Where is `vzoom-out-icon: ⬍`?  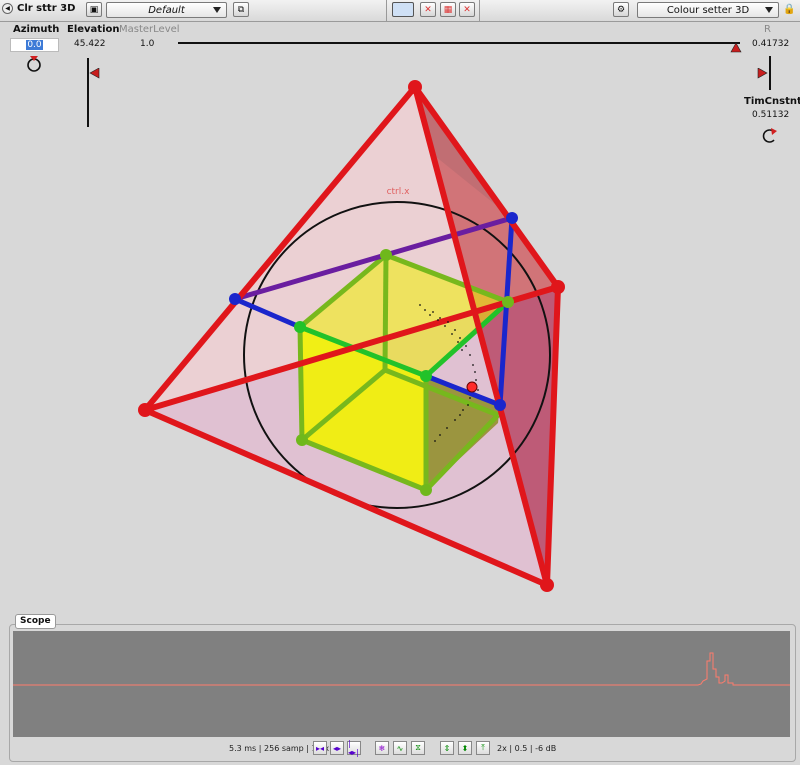 vzoom-out-icon: ⬍ is located at coordinates (465, 748).